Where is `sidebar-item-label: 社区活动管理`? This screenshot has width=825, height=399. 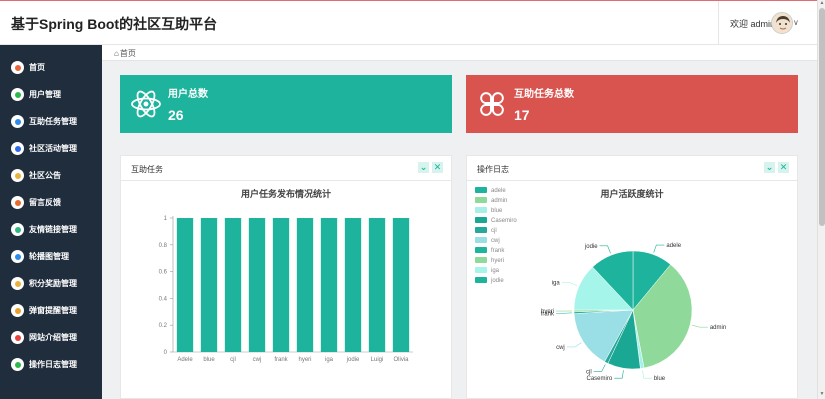
sidebar-item-label: 社区活动管理 is located at coordinates (53, 148).